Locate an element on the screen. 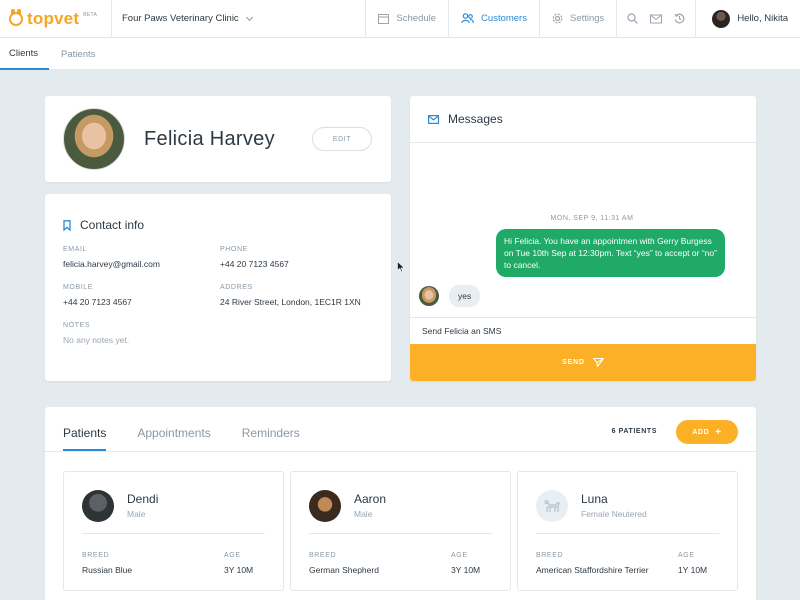 The width and height of the screenshot is (800, 600). brand-name: topvet is located at coordinates (53, 18).